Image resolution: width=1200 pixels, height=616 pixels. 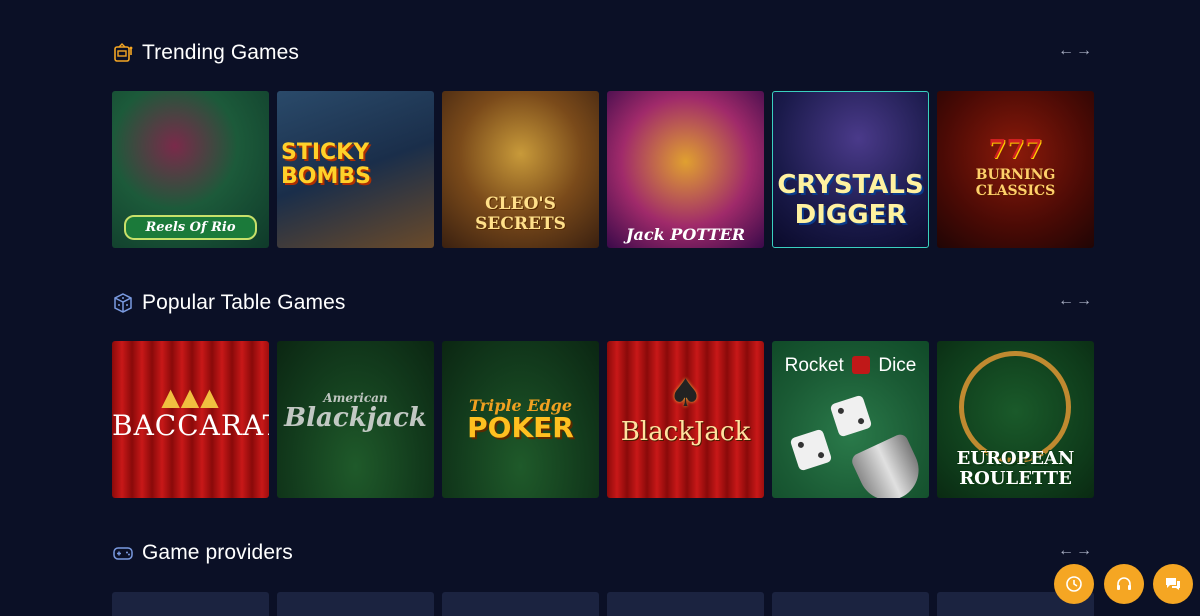 I want to click on game-tile-american-blackjack: American Blackjack, so click(x=355, y=419).